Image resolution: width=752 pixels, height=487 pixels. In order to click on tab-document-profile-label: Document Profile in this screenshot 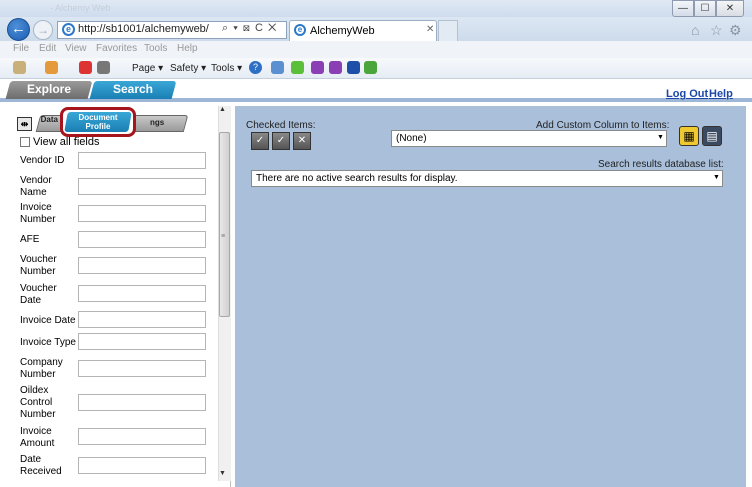, I will do `click(98, 122)`.